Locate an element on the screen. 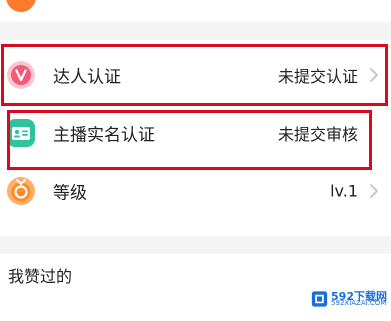 The image size is (391, 321). partial-orange-icon is located at coordinates (21, 6).